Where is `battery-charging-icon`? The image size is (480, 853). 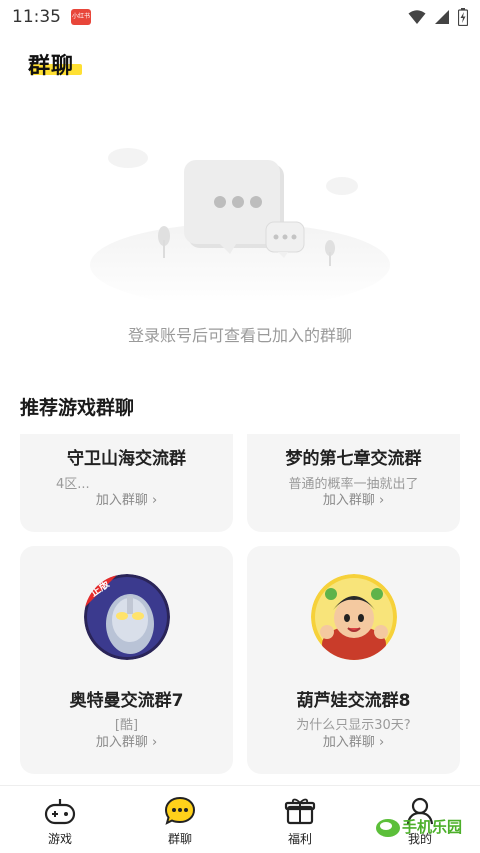
battery-charging-icon is located at coordinates (463, 17).